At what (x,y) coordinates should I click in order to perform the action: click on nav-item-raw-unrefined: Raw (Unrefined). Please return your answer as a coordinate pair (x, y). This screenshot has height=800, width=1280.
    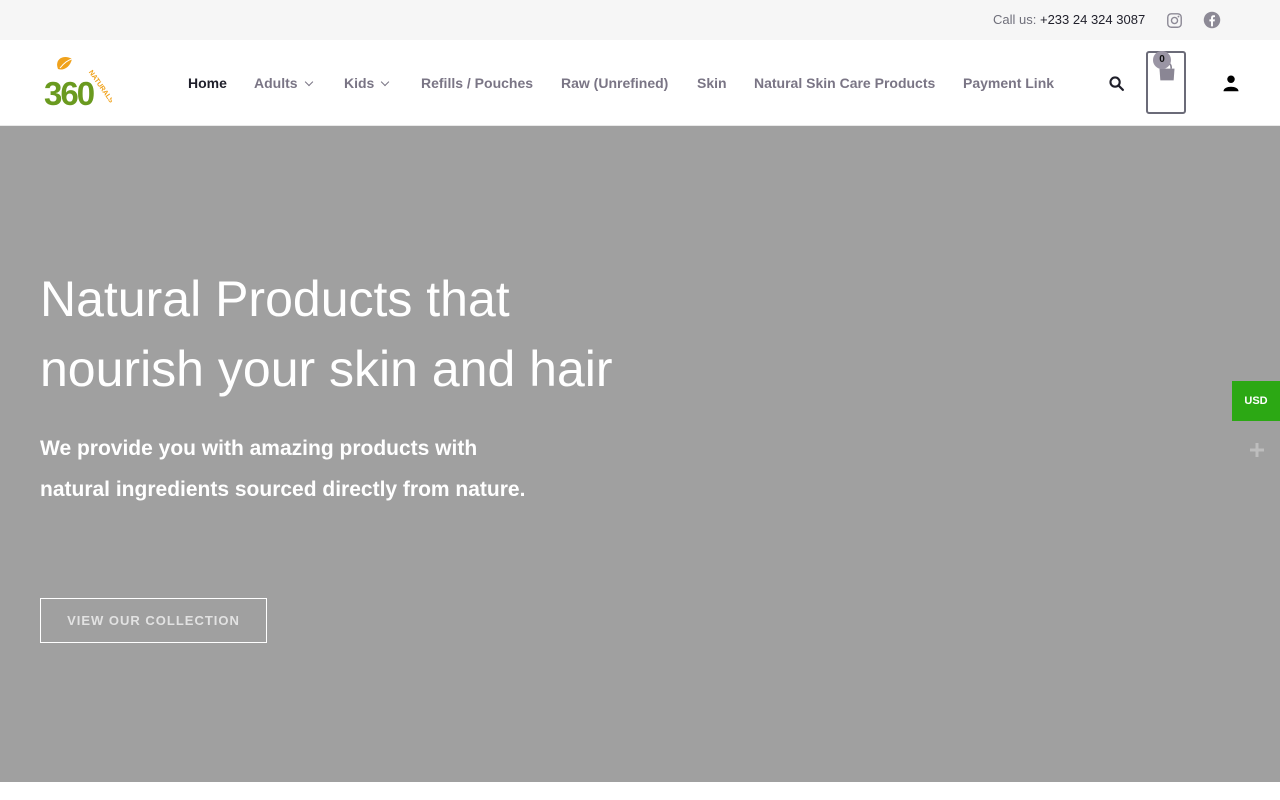
    Looking at the image, I should click on (614, 83).